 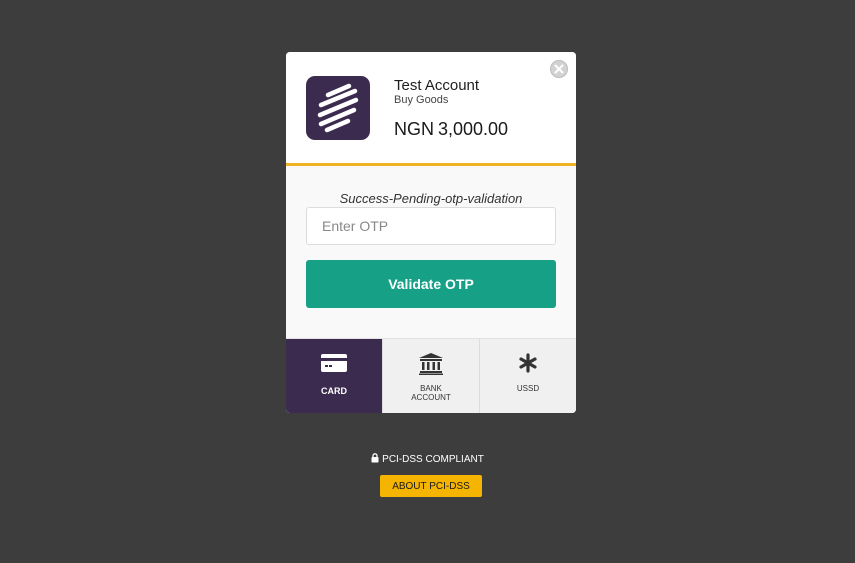 What do you see at coordinates (421, 100) in the screenshot?
I see `merchant-description: Buy Goods` at bounding box center [421, 100].